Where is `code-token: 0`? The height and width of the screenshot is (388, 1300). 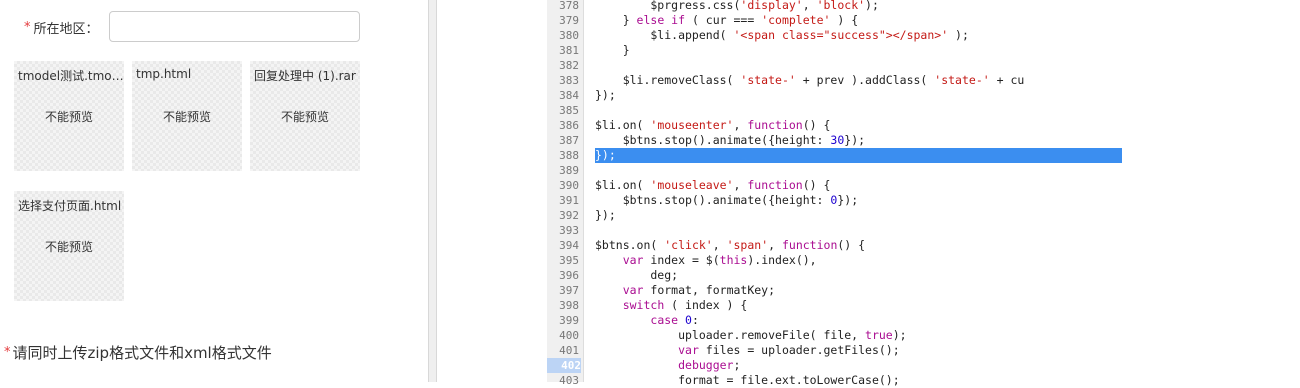
code-token: 0 is located at coordinates (688, 320).